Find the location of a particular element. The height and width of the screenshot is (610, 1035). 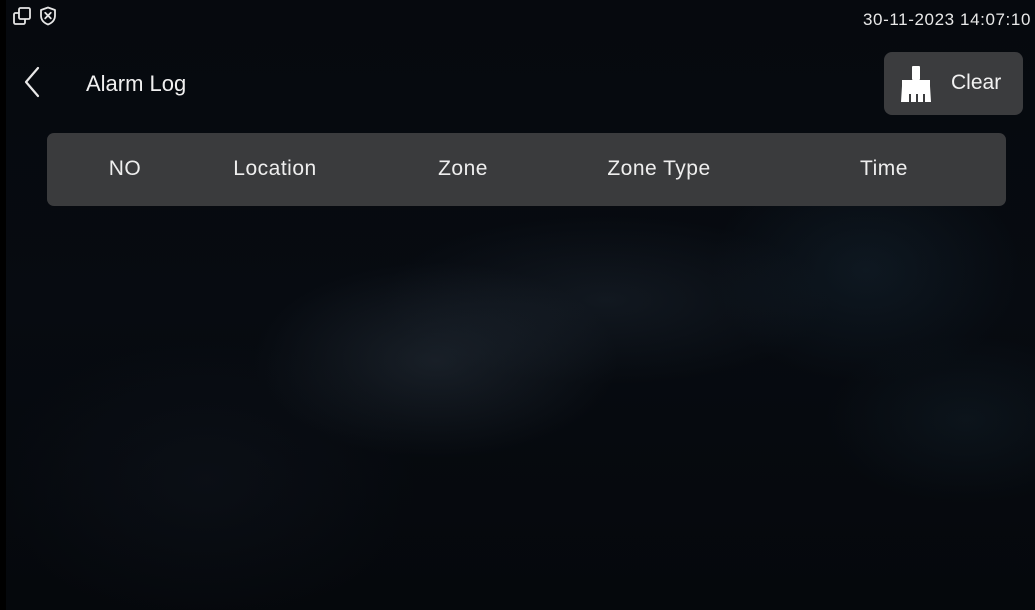

column-header-time: Time is located at coordinates (884, 168).